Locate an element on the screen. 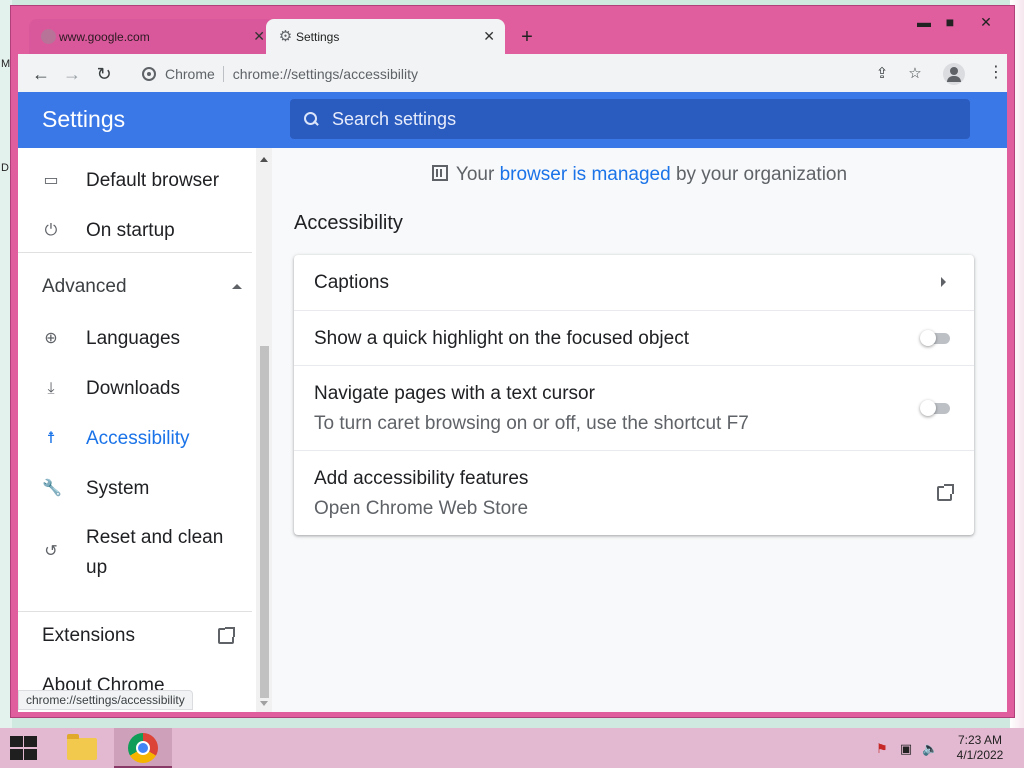  managed-suffix: by your organization is located at coordinates (759, 174).